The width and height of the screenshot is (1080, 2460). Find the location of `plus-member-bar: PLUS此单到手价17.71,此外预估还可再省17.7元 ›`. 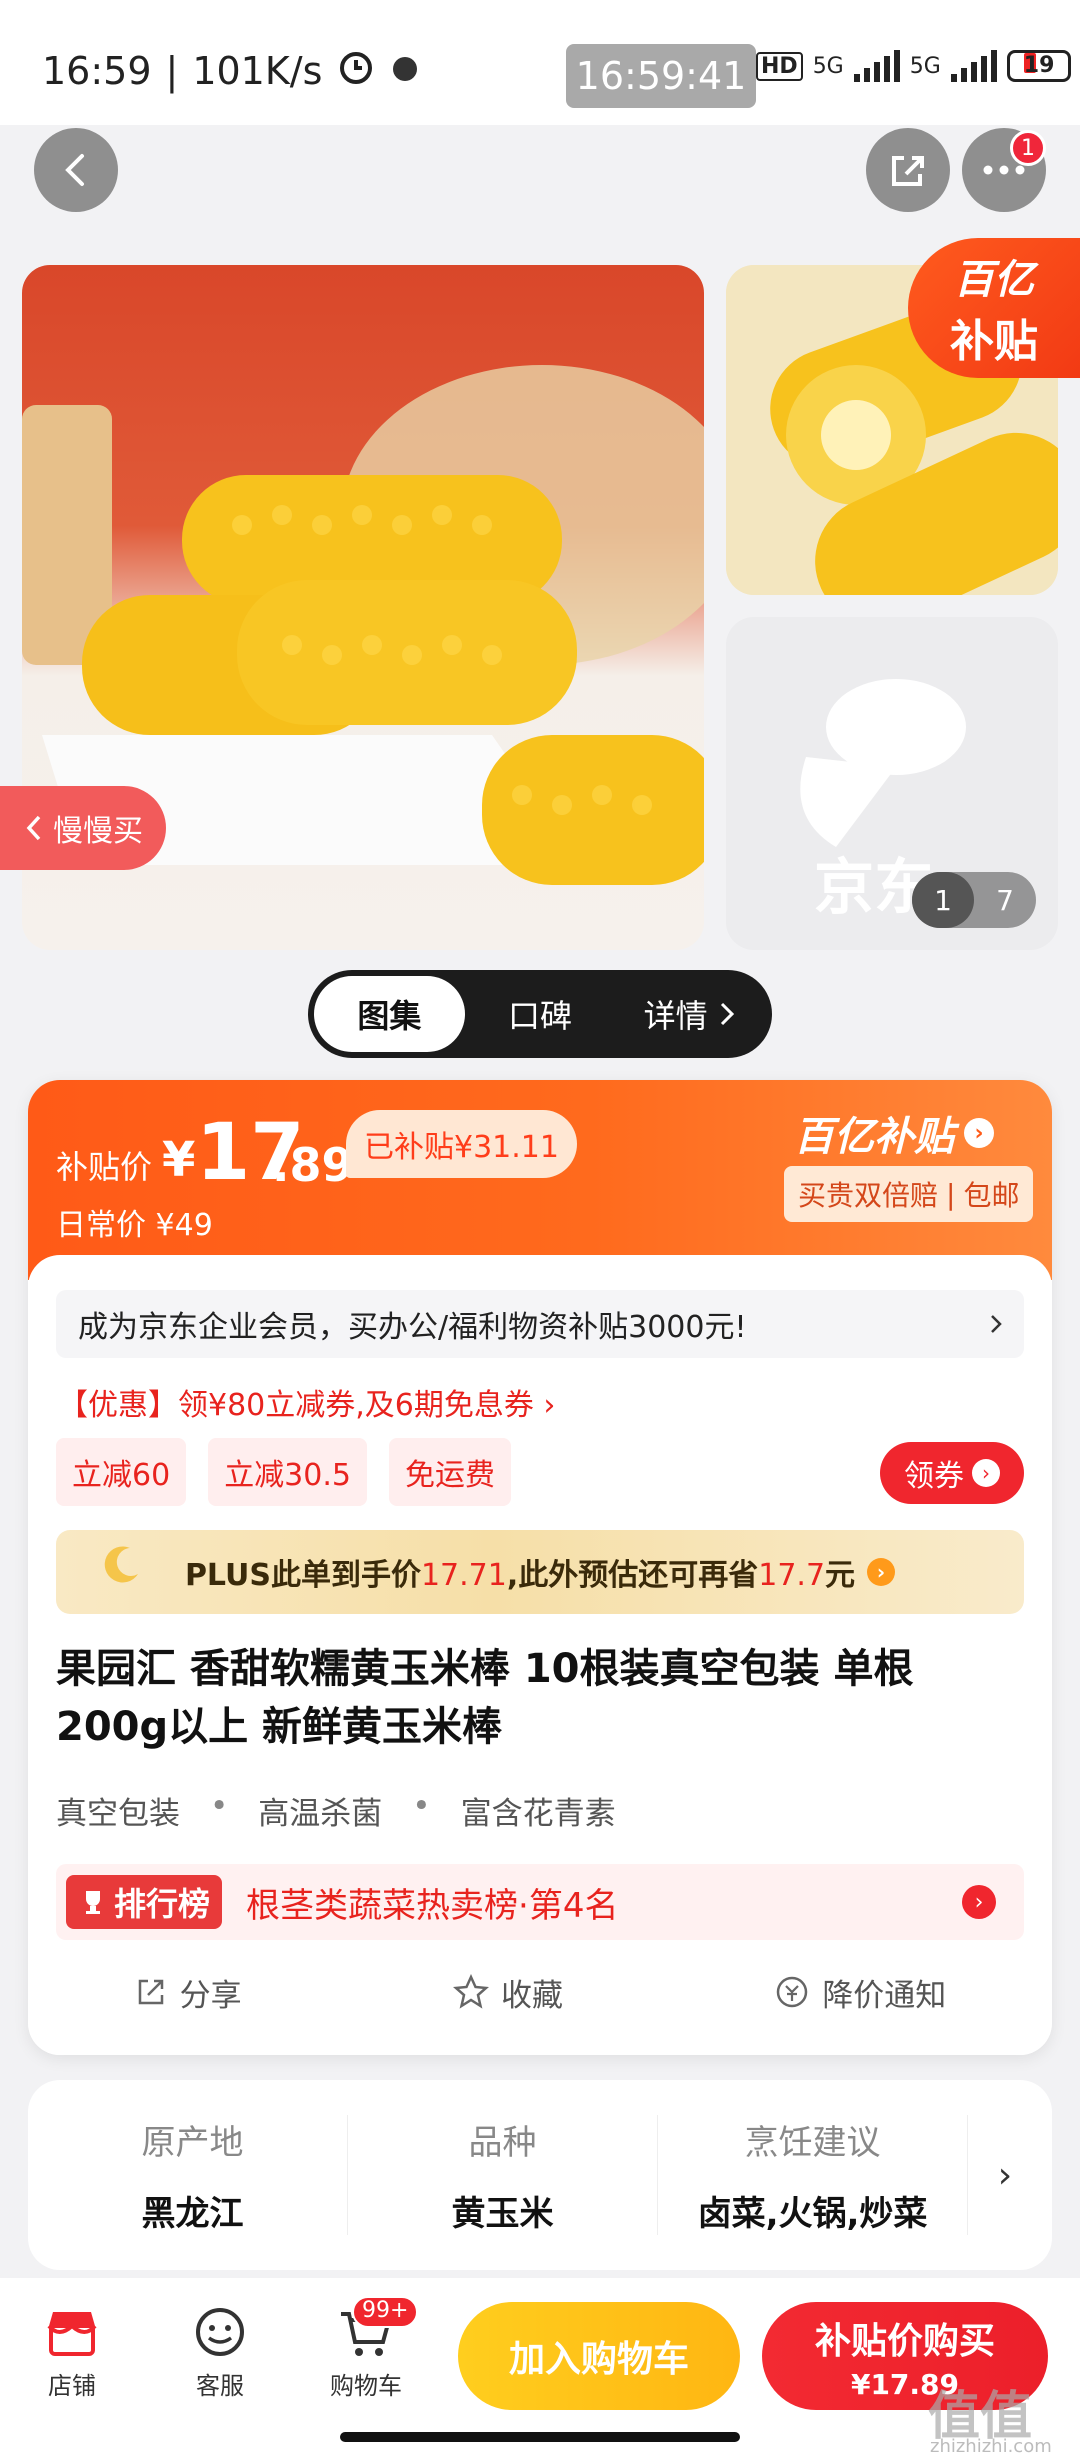

plus-member-bar: PLUS此单到手价17.71,此外预估还可再省17.7元 › is located at coordinates (540, 1572).